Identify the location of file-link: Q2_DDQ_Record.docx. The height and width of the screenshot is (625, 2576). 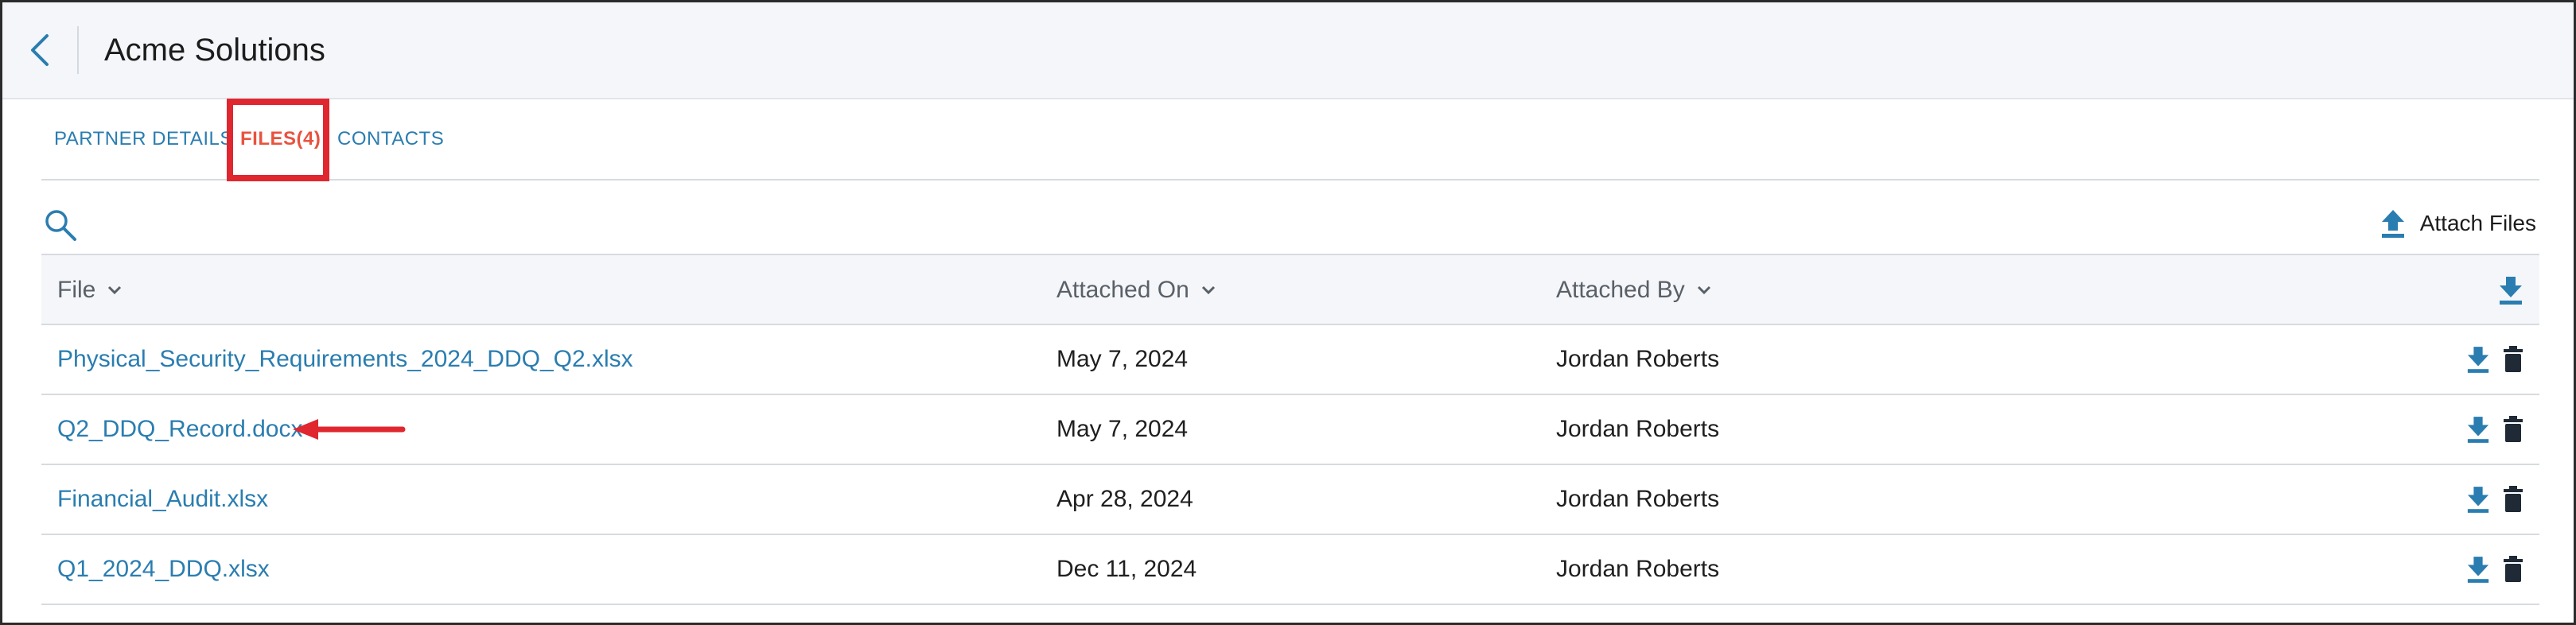
(180, 430).